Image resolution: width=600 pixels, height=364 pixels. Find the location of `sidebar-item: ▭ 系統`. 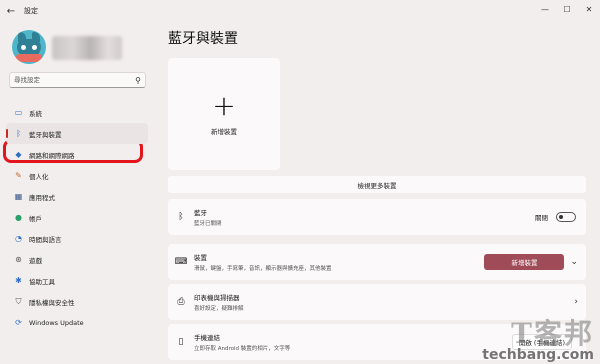

sidebar-item: ▭ 系統 is located at coordinates (77, 112).